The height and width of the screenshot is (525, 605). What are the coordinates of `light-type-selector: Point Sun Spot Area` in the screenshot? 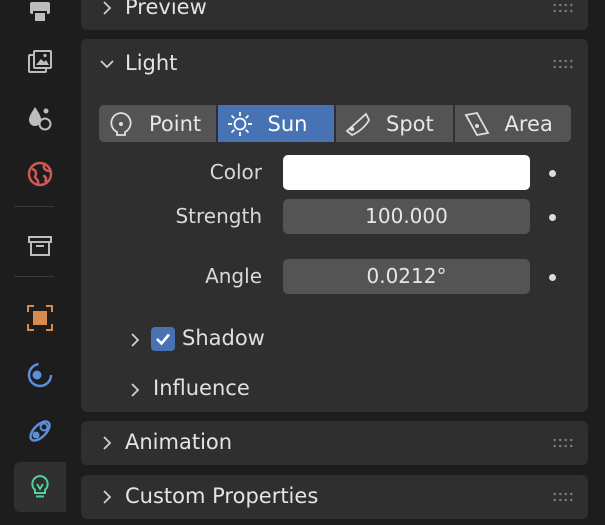 It's located at (335, 123).